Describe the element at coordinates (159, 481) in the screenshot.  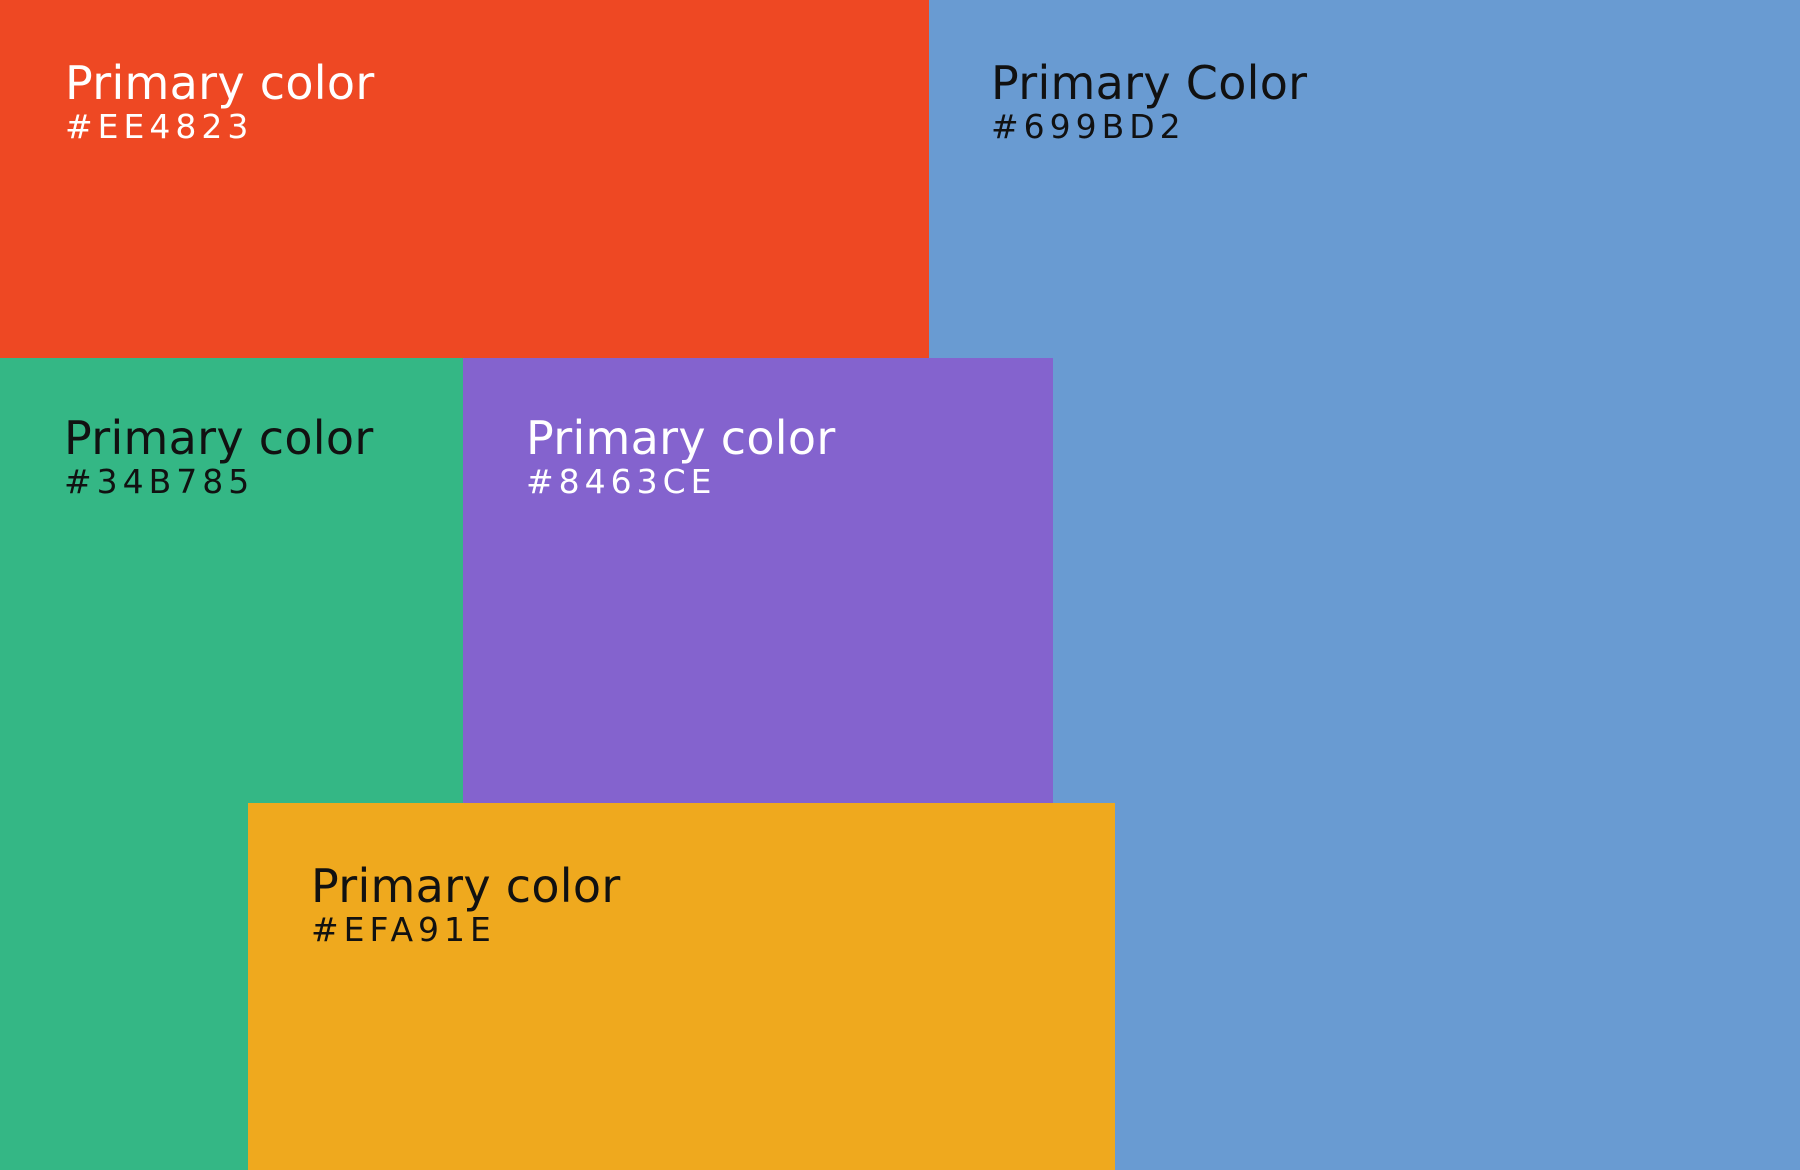
I see `swatch-hex-code: #34B785` at that location.